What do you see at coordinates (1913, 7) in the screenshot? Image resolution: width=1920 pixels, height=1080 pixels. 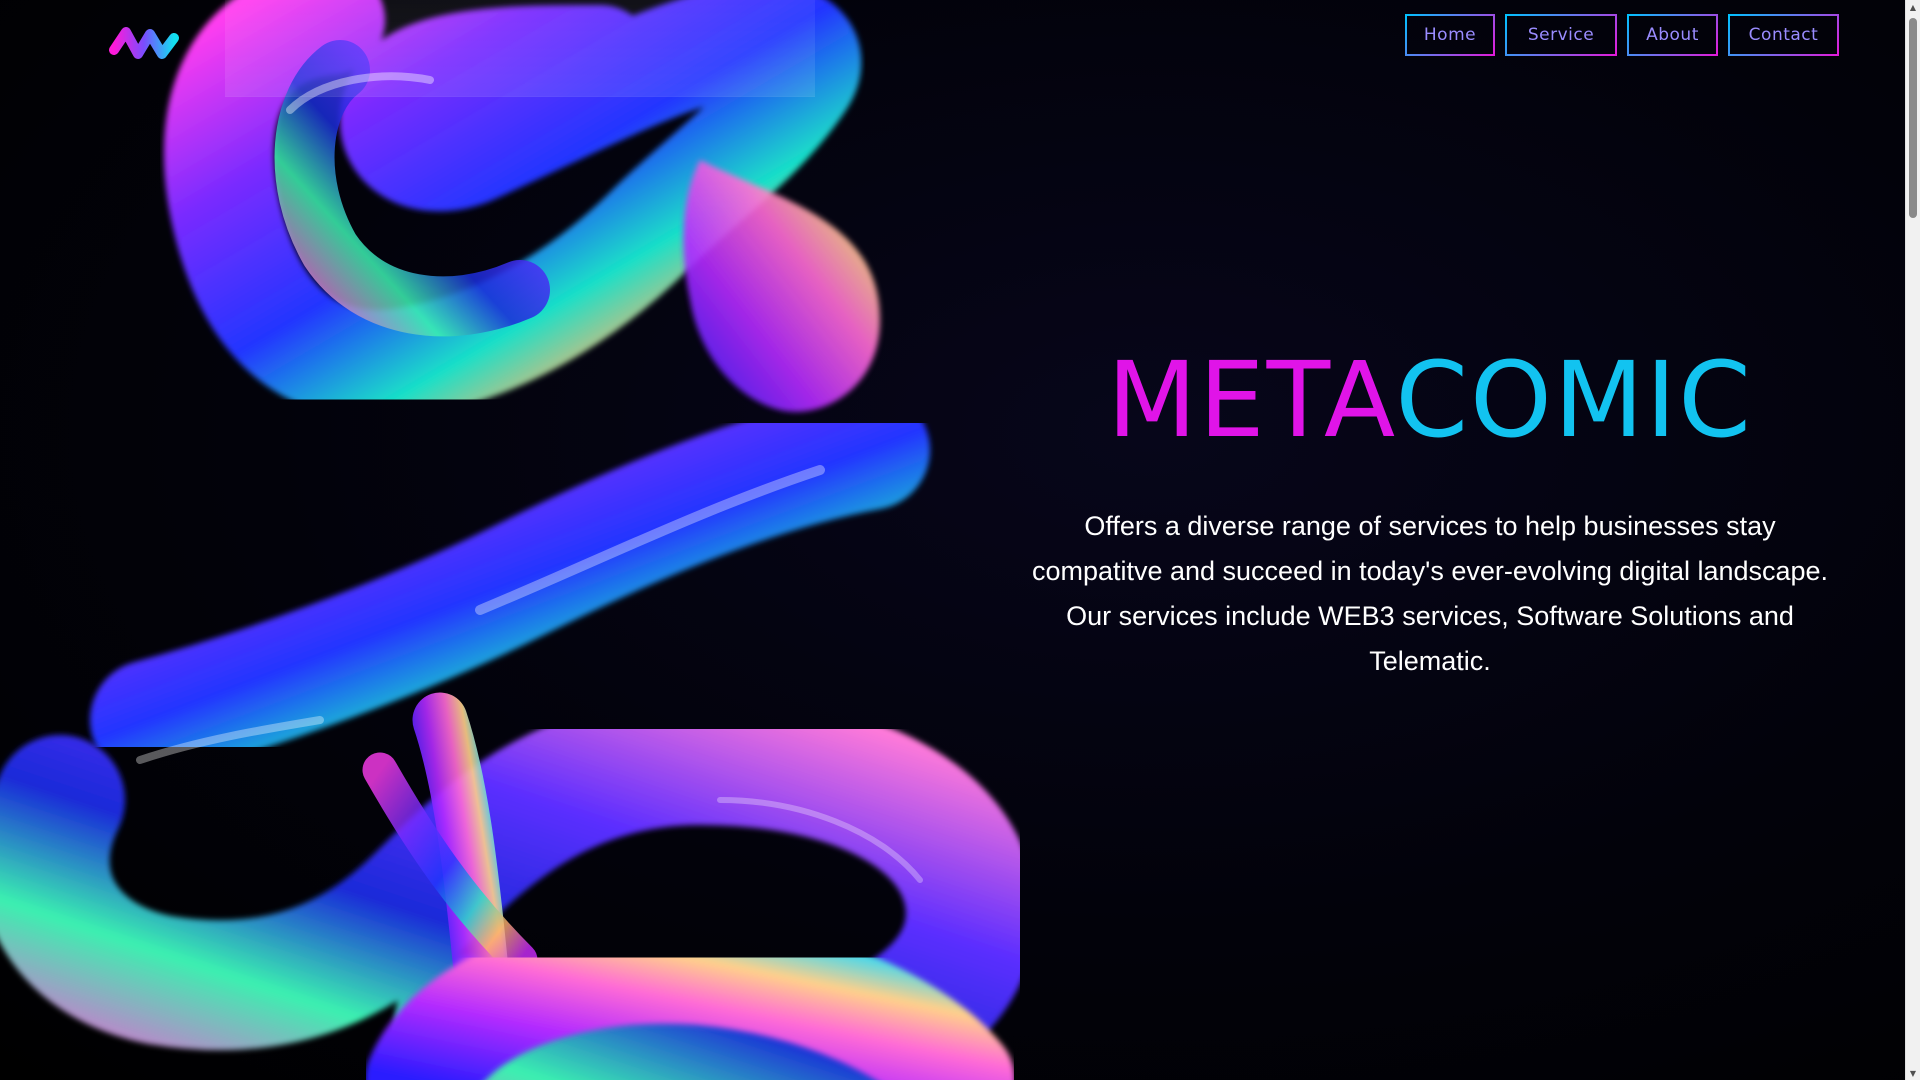 I see `triangle-up-icon: ▲` at bounding box center [1913, 7].